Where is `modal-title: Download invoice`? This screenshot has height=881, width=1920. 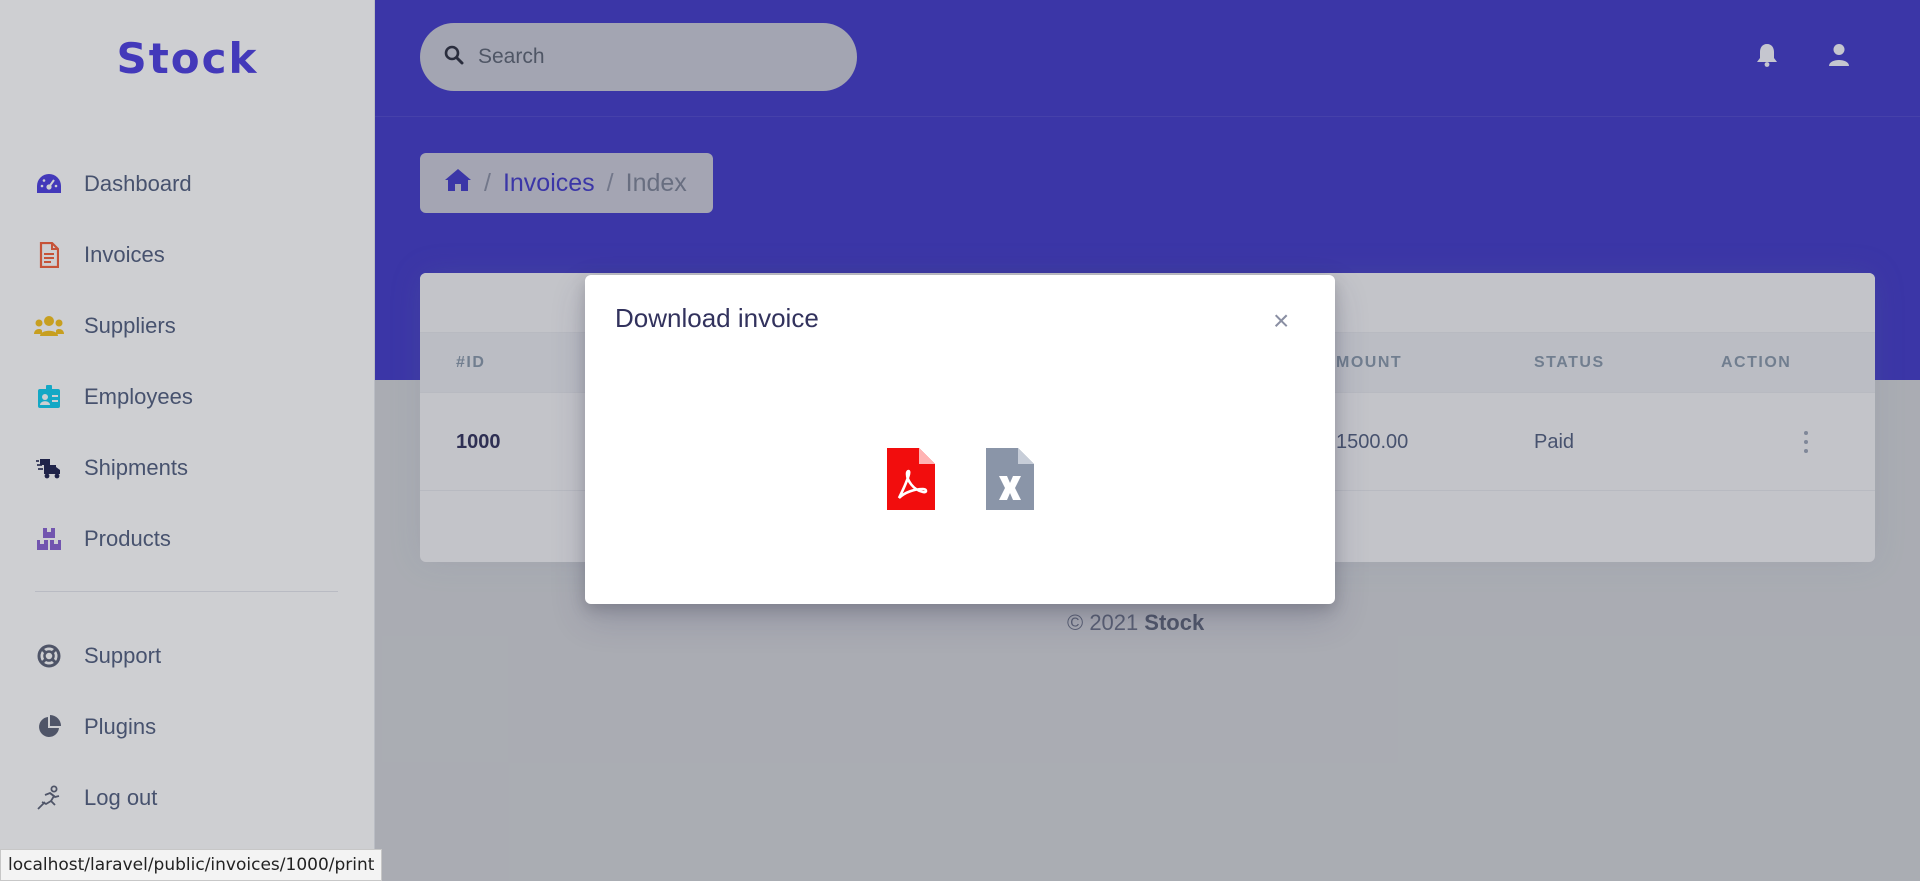 modal-title: Download invoice is located at coordinates (717, 318).